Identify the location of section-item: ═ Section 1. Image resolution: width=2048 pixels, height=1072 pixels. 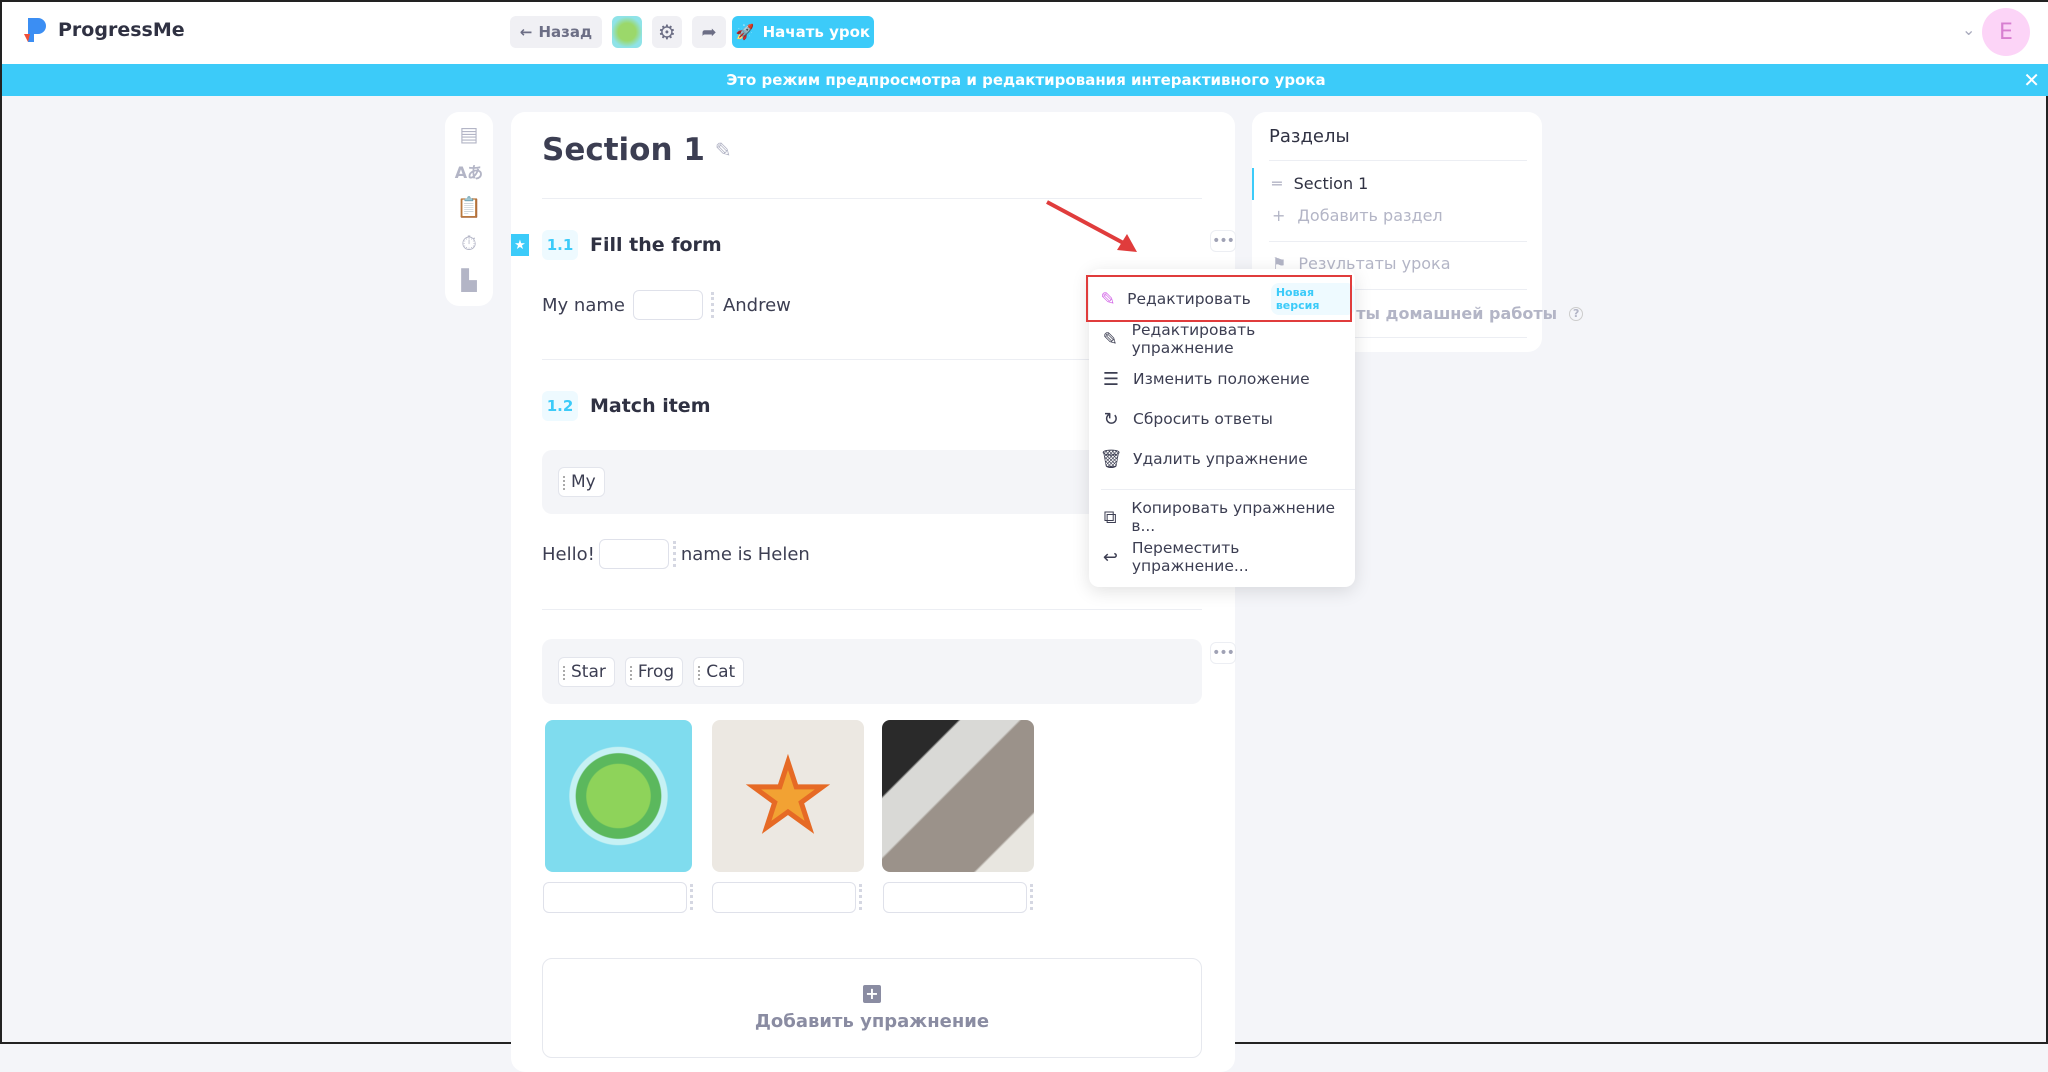
(1320, 183).